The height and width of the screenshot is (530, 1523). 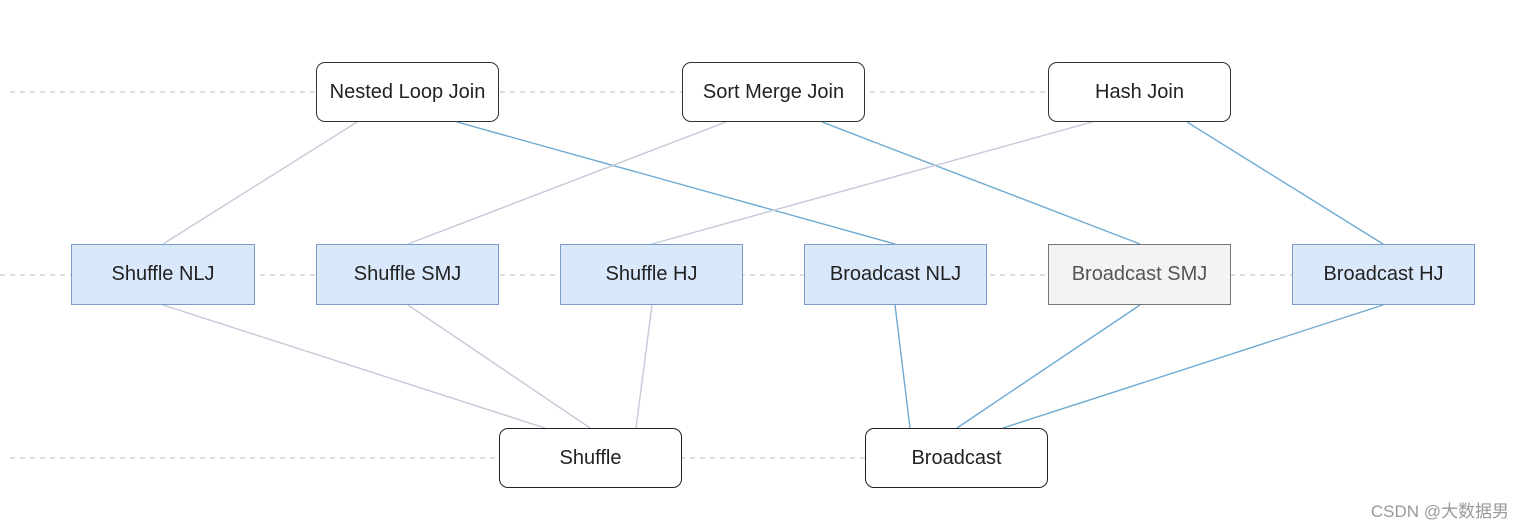 I want to click on node-shuffle: Shuffle, so click(x=590, y=458).